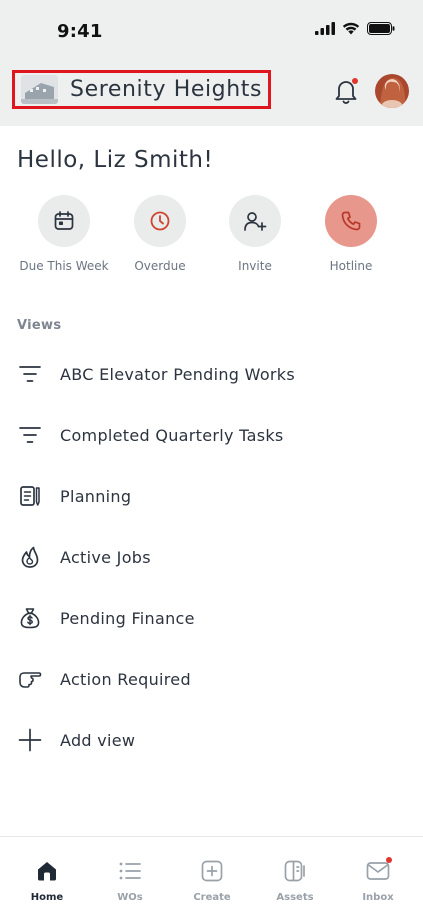 This screenshot has width=423, height=921. Describe the element at coordinates (212, 496) in the screenshot. I see `view-item-planning: Planning` at that location.